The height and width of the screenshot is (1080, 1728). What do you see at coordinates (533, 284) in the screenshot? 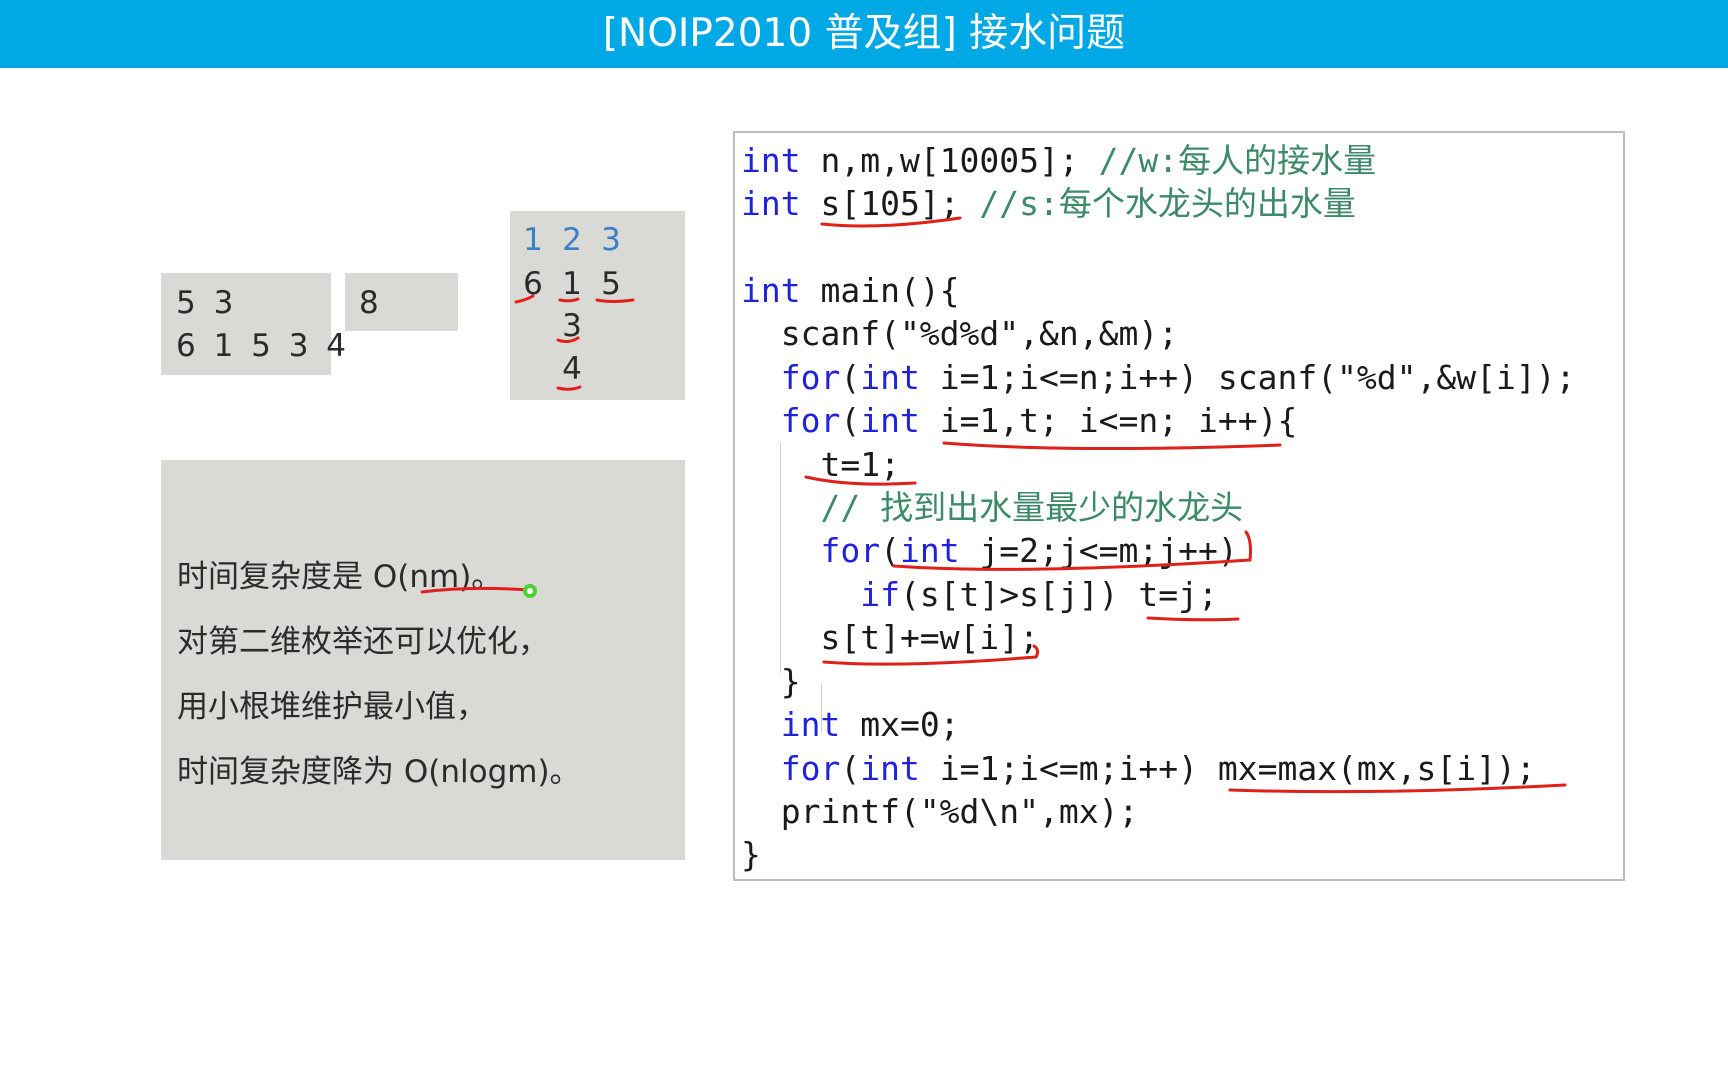
I see `tap-1-load: 6` at bounding box center [533, 284].